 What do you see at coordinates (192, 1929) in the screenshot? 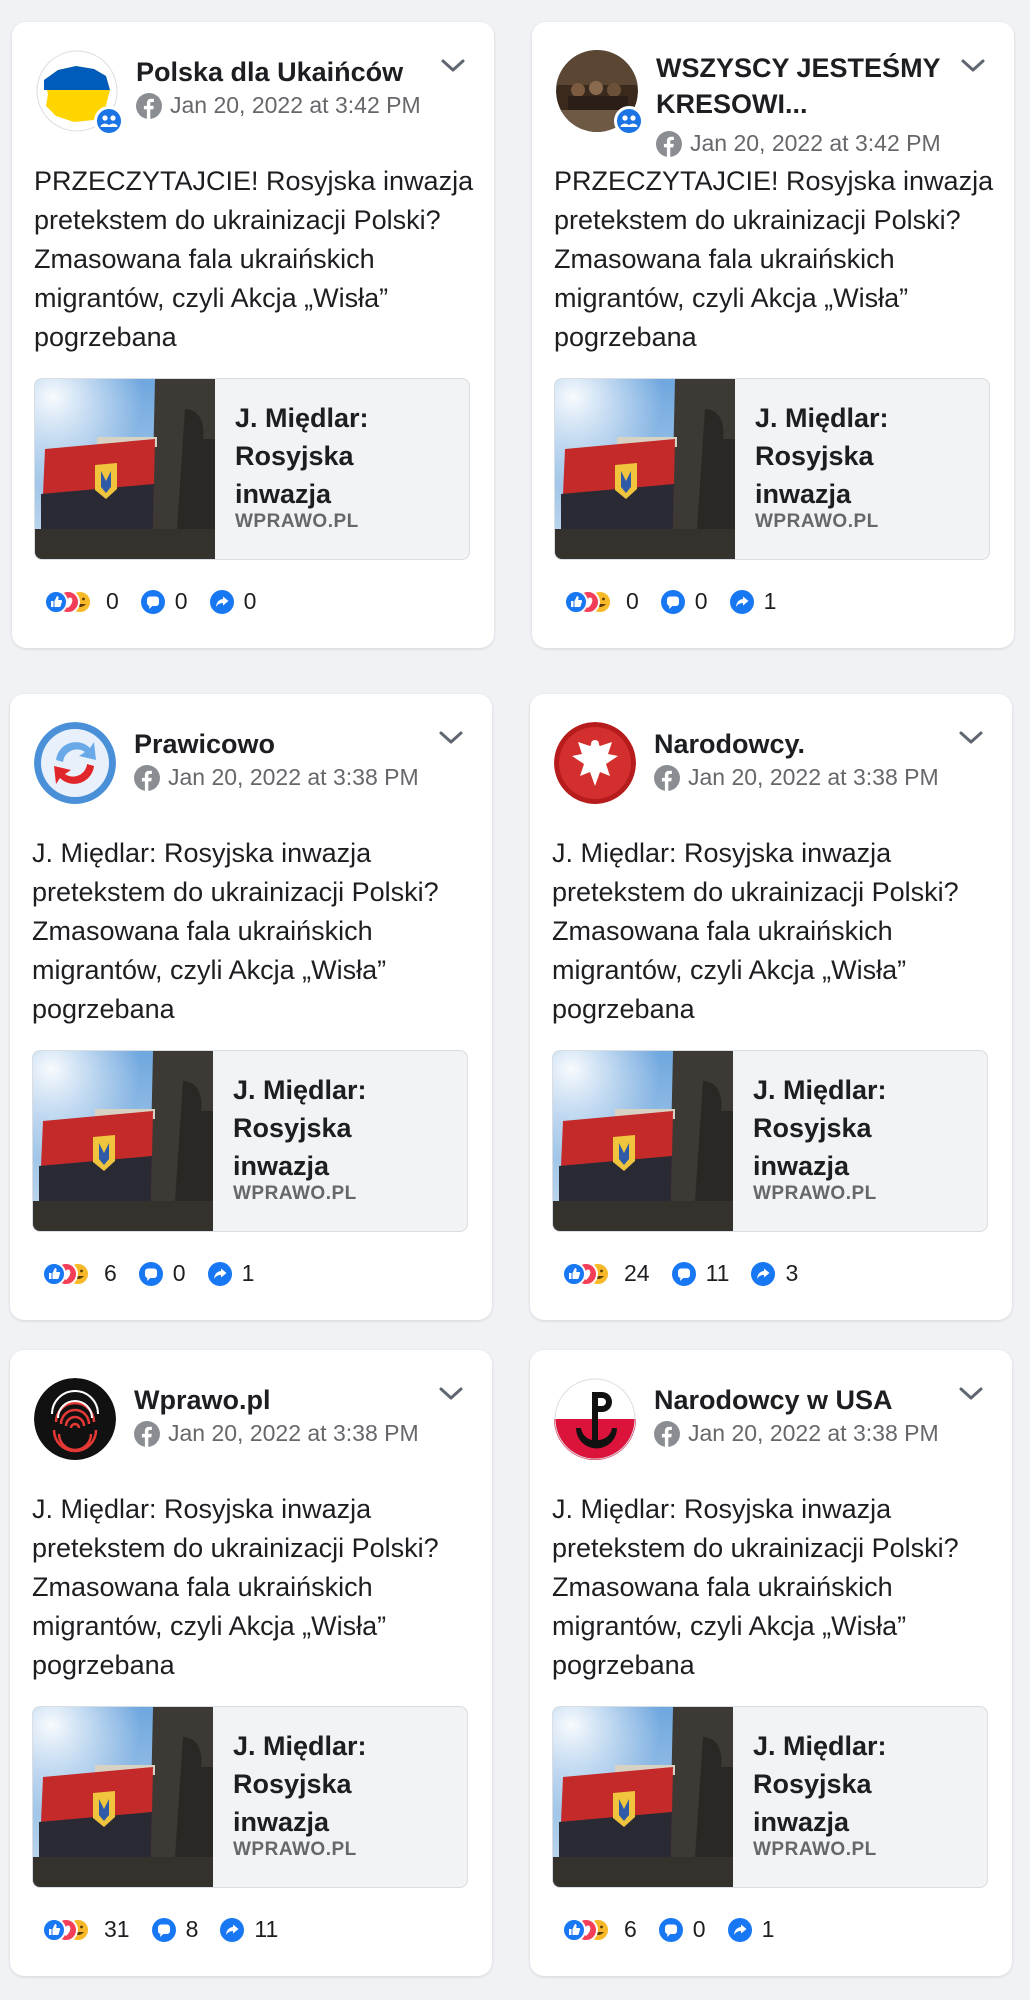
I see `comments-count: 8` at bounding box center [192, 1929].